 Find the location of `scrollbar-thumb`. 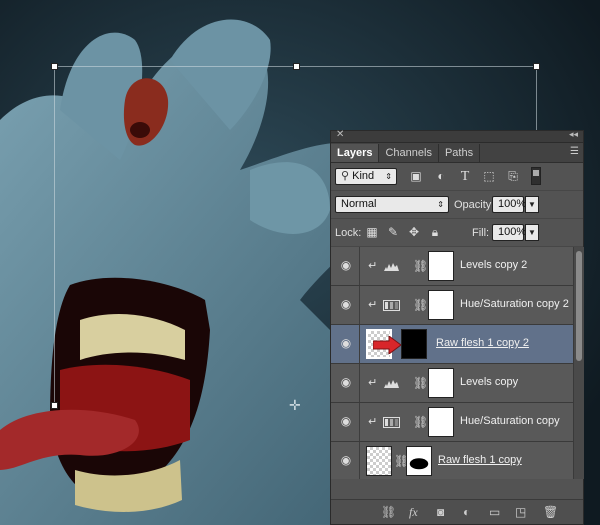

scrollbar-thumb is located at coordinates (579, 306).